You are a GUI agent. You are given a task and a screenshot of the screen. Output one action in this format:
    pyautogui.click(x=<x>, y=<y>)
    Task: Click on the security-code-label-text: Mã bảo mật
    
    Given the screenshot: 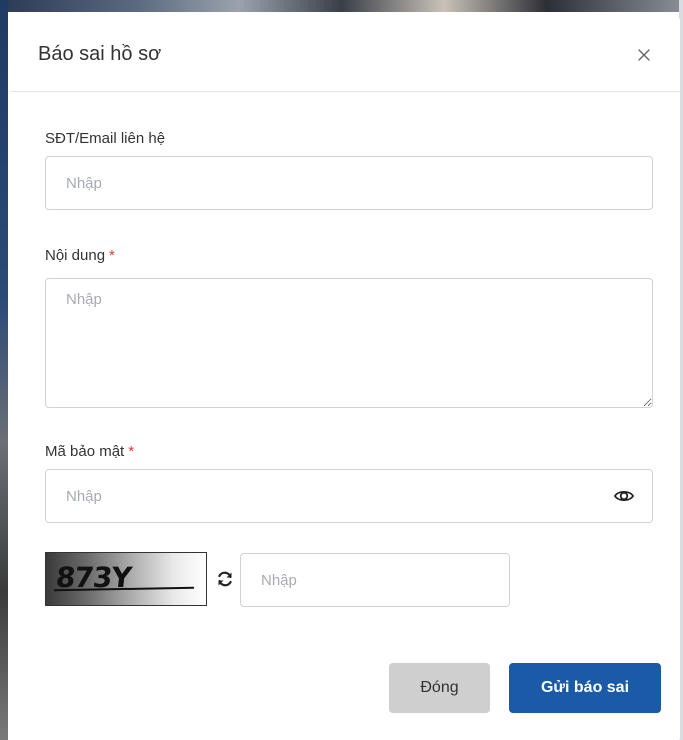 What is the action you would take?
    pyautogui.click(x=85, y=451)
    